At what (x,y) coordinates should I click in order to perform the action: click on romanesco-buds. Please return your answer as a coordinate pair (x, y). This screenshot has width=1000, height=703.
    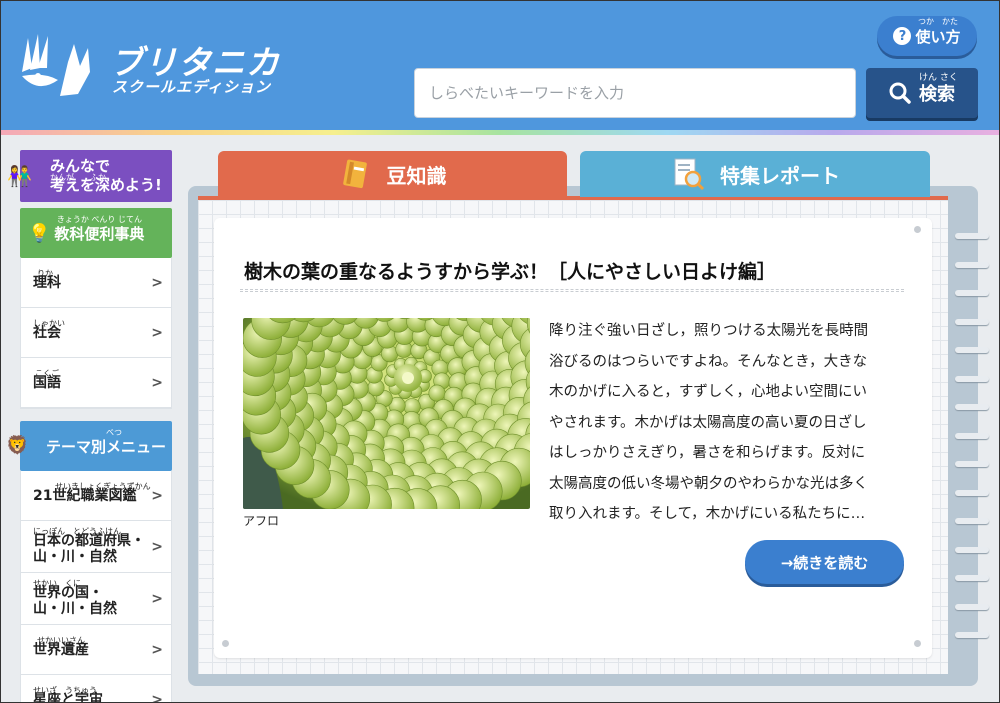
    Looking at the image, I should click on (386, 413).